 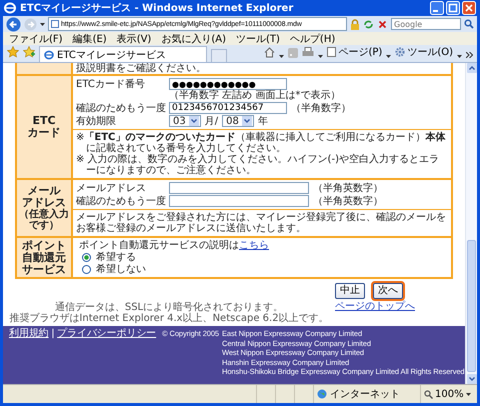 I want to click on scrollbar, so click(x=471, y=223).